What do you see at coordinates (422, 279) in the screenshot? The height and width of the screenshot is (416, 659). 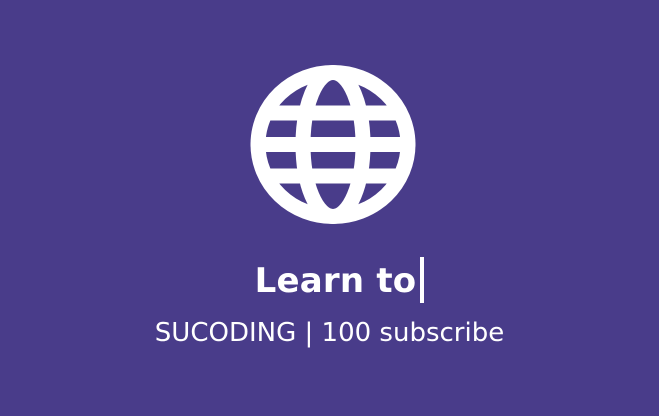 I see `text-cursor` at bounding box center [422, 279].